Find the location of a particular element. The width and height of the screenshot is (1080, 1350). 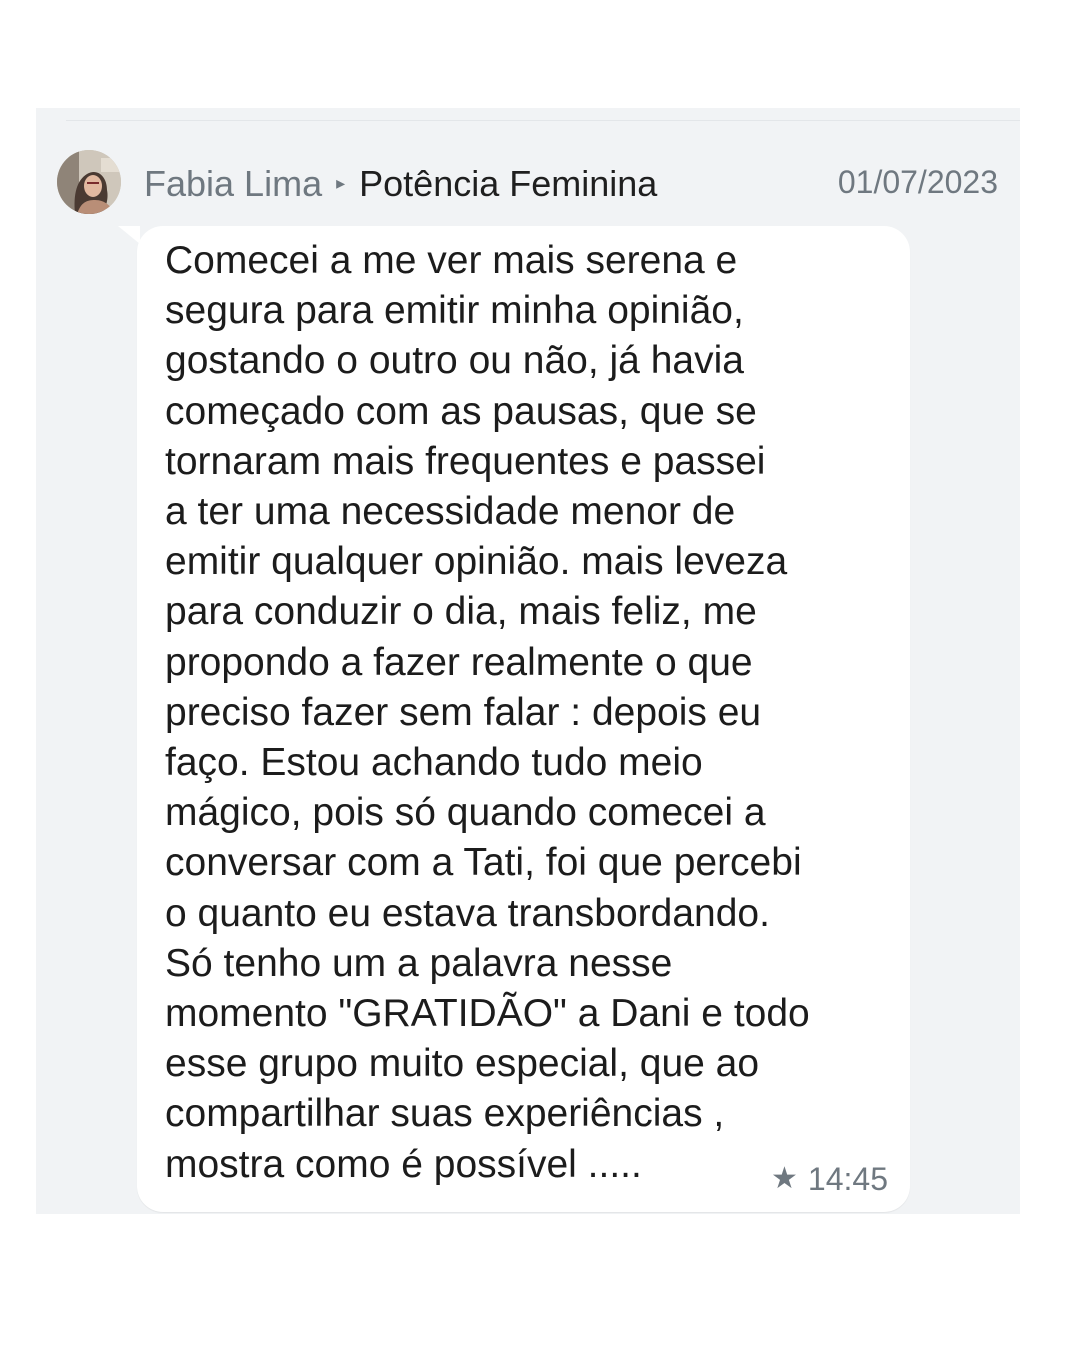

post-header: Fabia Lima ▸ Potência Feminina is located at coordinates (400, 184).